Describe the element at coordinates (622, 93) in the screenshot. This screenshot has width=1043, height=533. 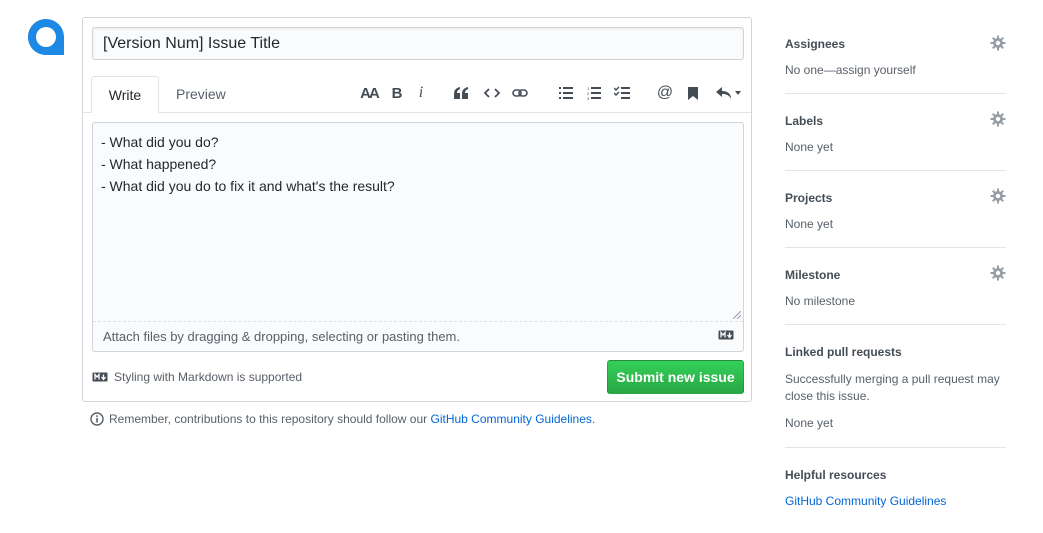
I see `task-list-icon` at that location.